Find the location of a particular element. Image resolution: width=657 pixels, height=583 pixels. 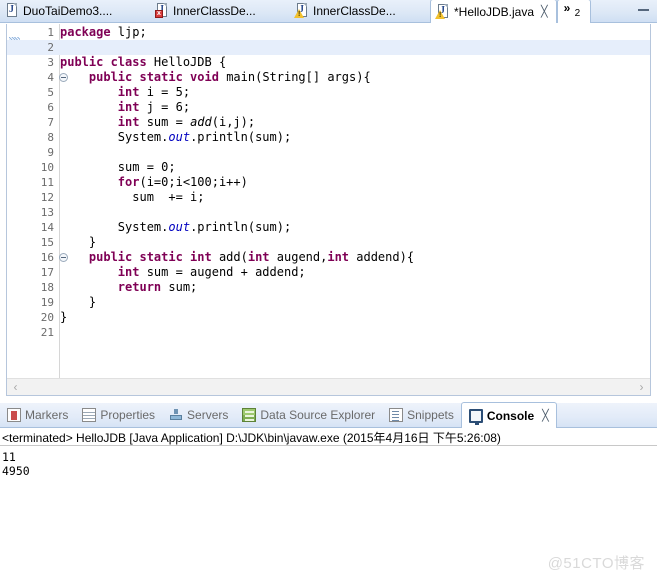

view-tab-label: Snippets is located at coordinates (430, 414).